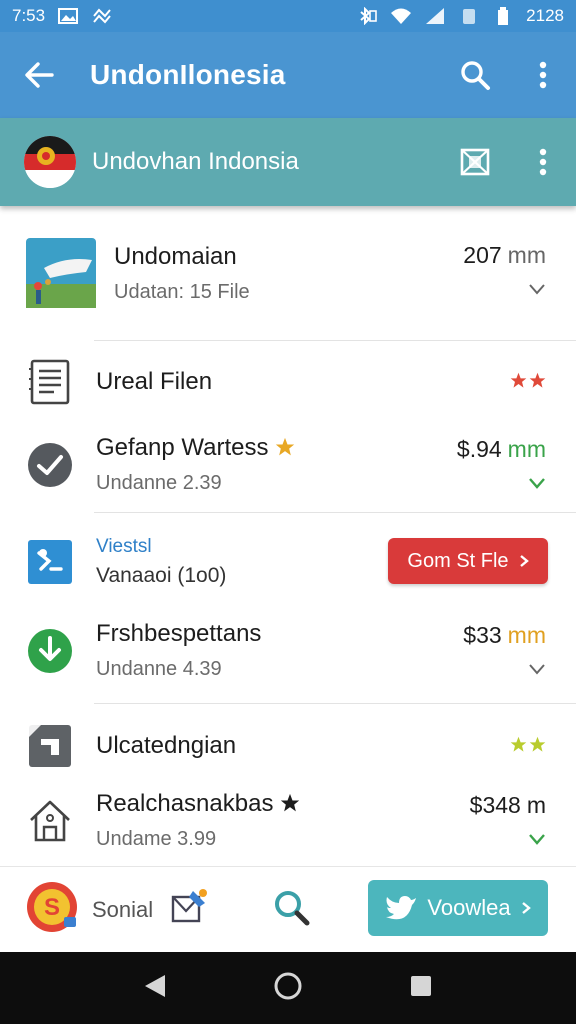 This screenshot has height=1024, width=576. Describe the element at coordinates (123, 909) in the screenshot. I see `social-label: Sonial` at that location.